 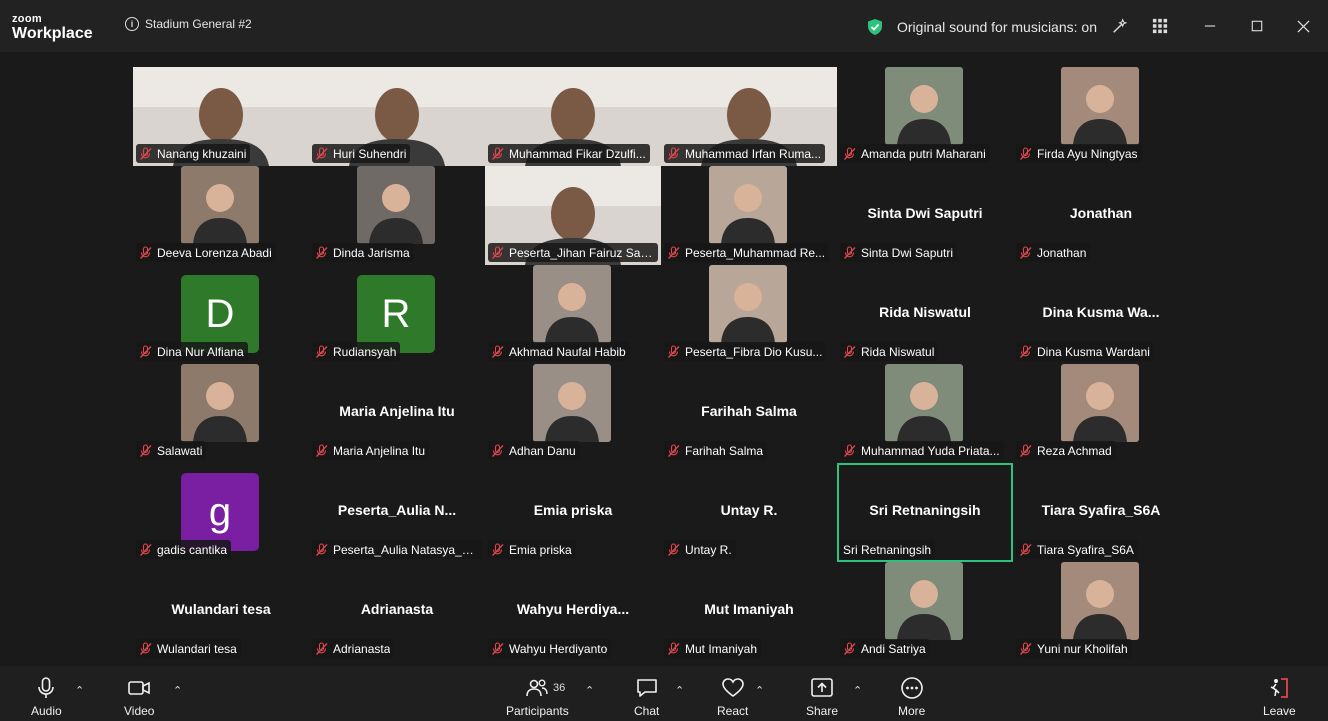 I want to click on participant-tile: Akhmad Naufal Habib, so click(x=573, y=314).